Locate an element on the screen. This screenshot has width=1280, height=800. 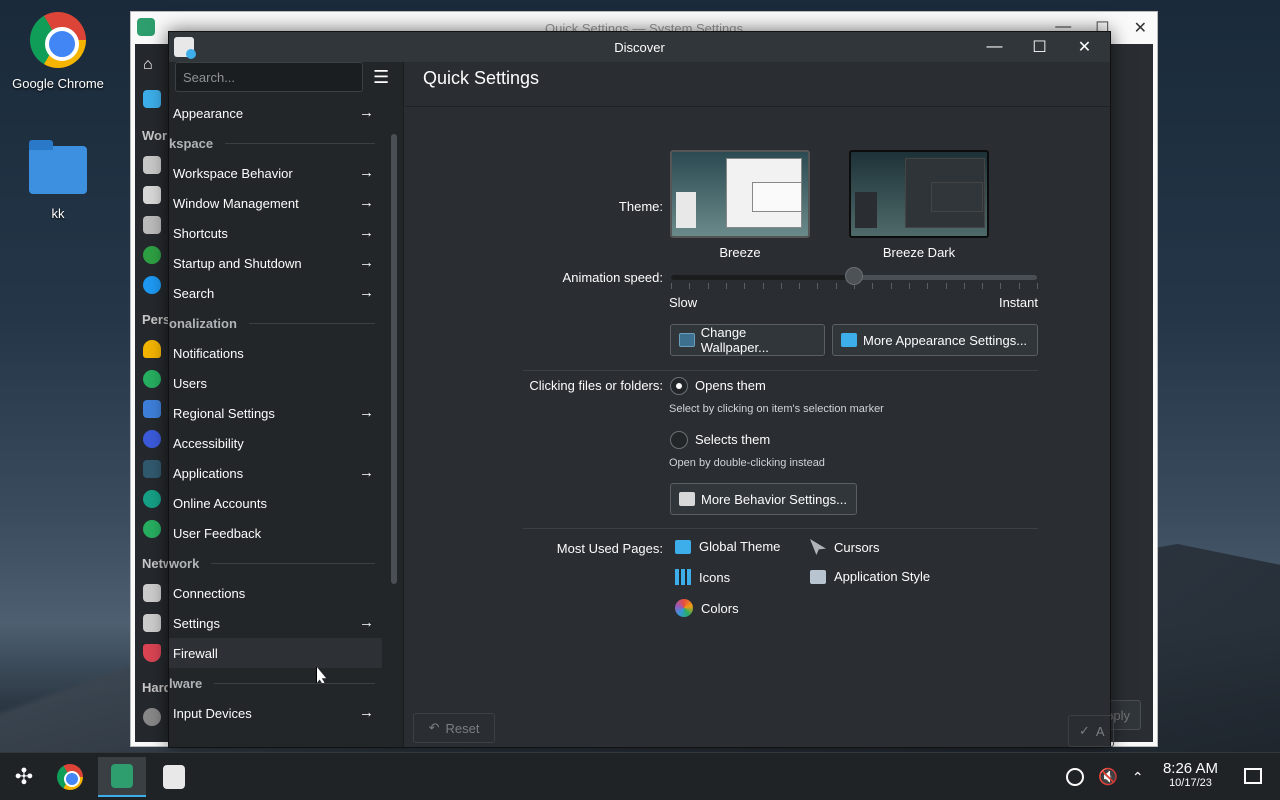
icons-grid-icon is located at coordinates (683, 577).